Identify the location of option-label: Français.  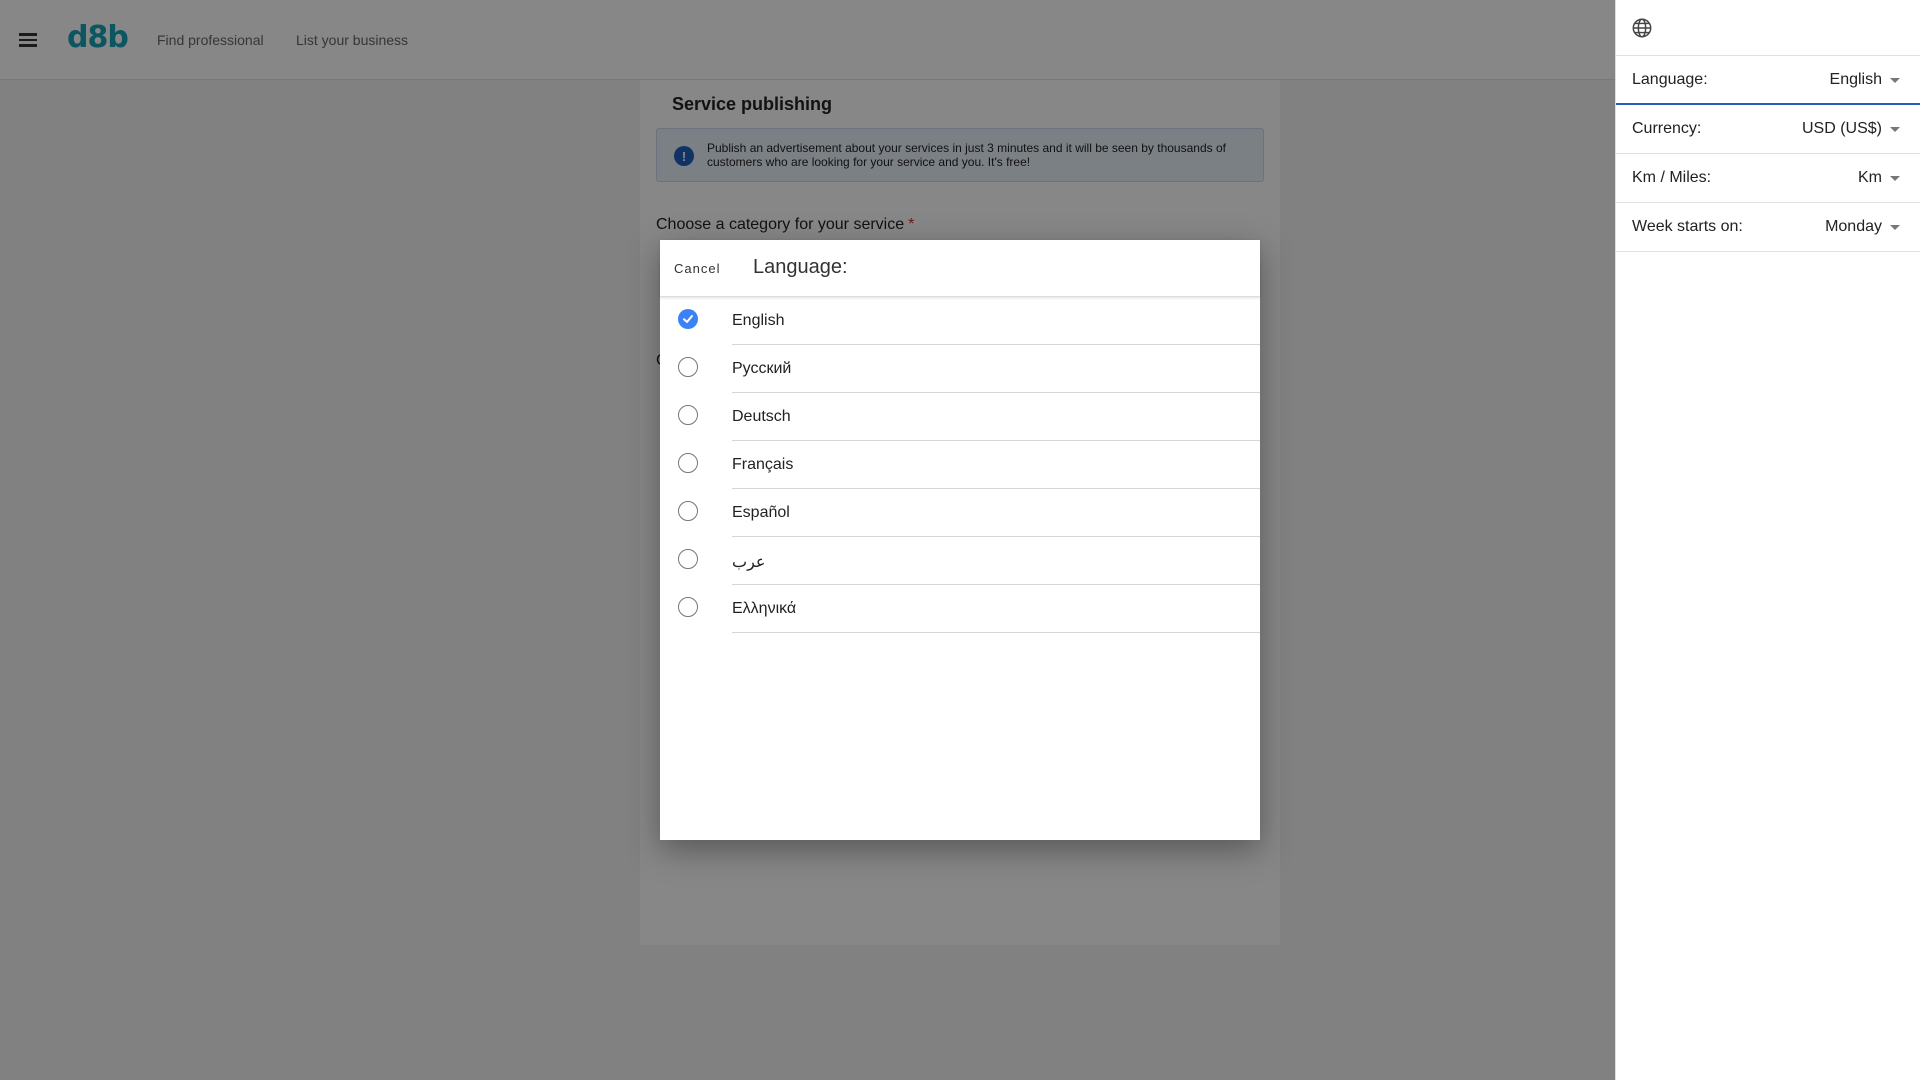
(763, 464).